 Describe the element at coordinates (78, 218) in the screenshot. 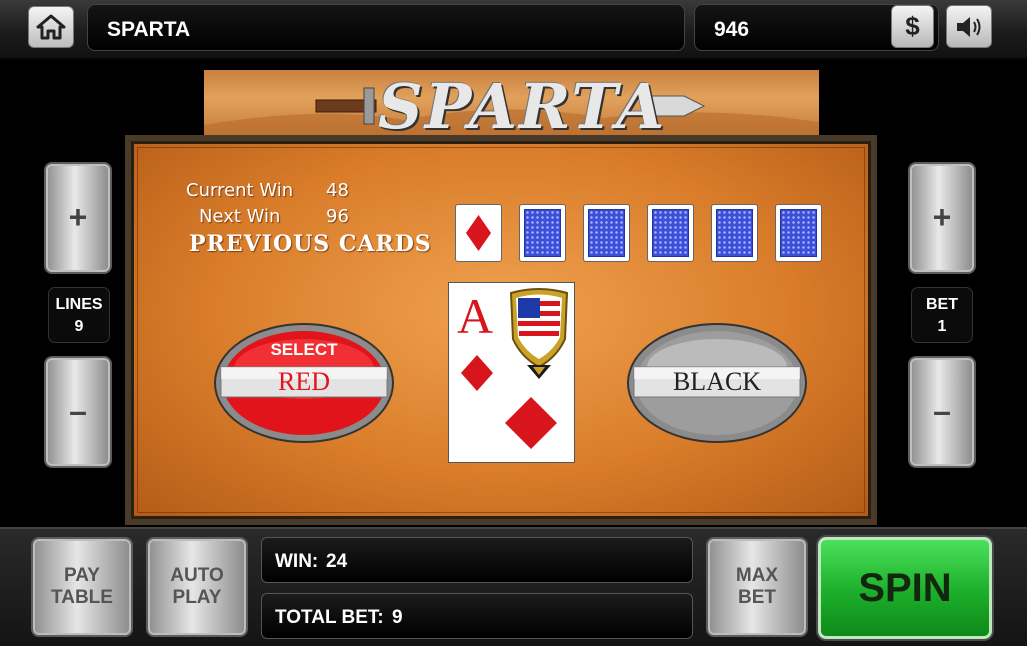

I see `lines-plus-button: +` at that location.